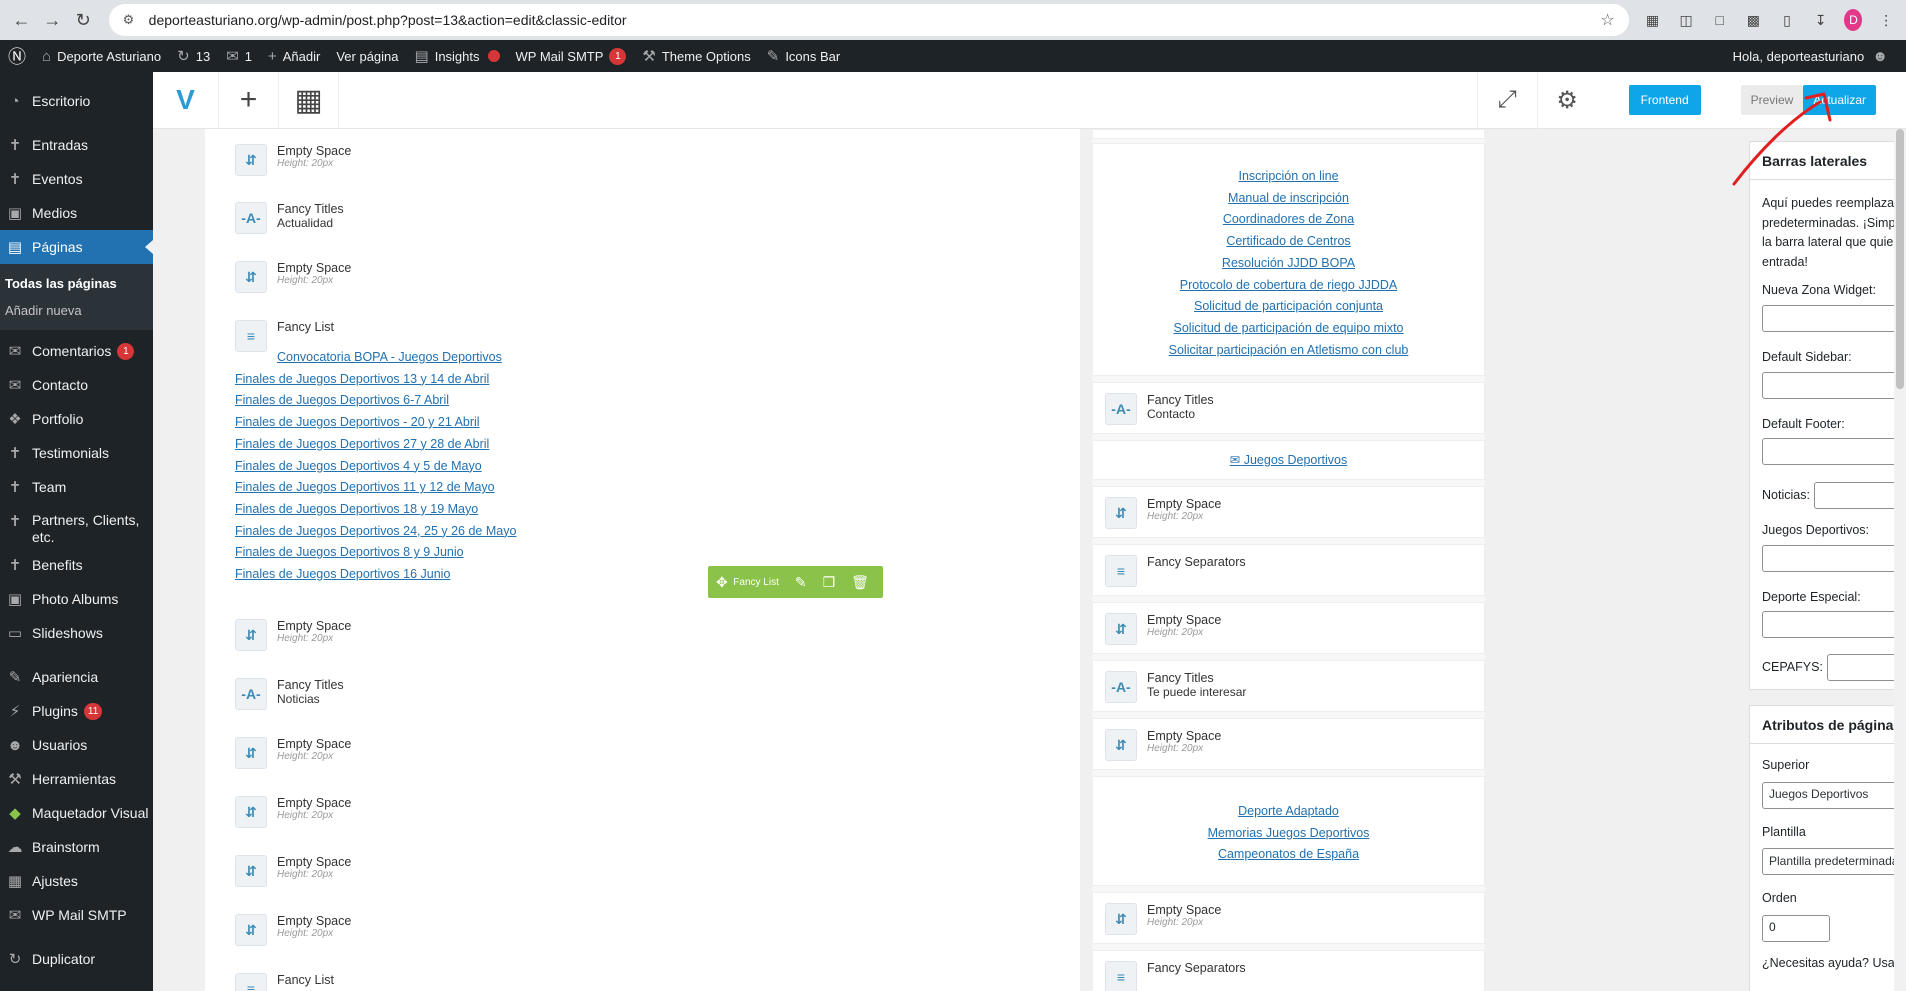  Describe the element at coordinates (1653, 20) in the screenshot. I see `extension-icon: ▦` at that location.